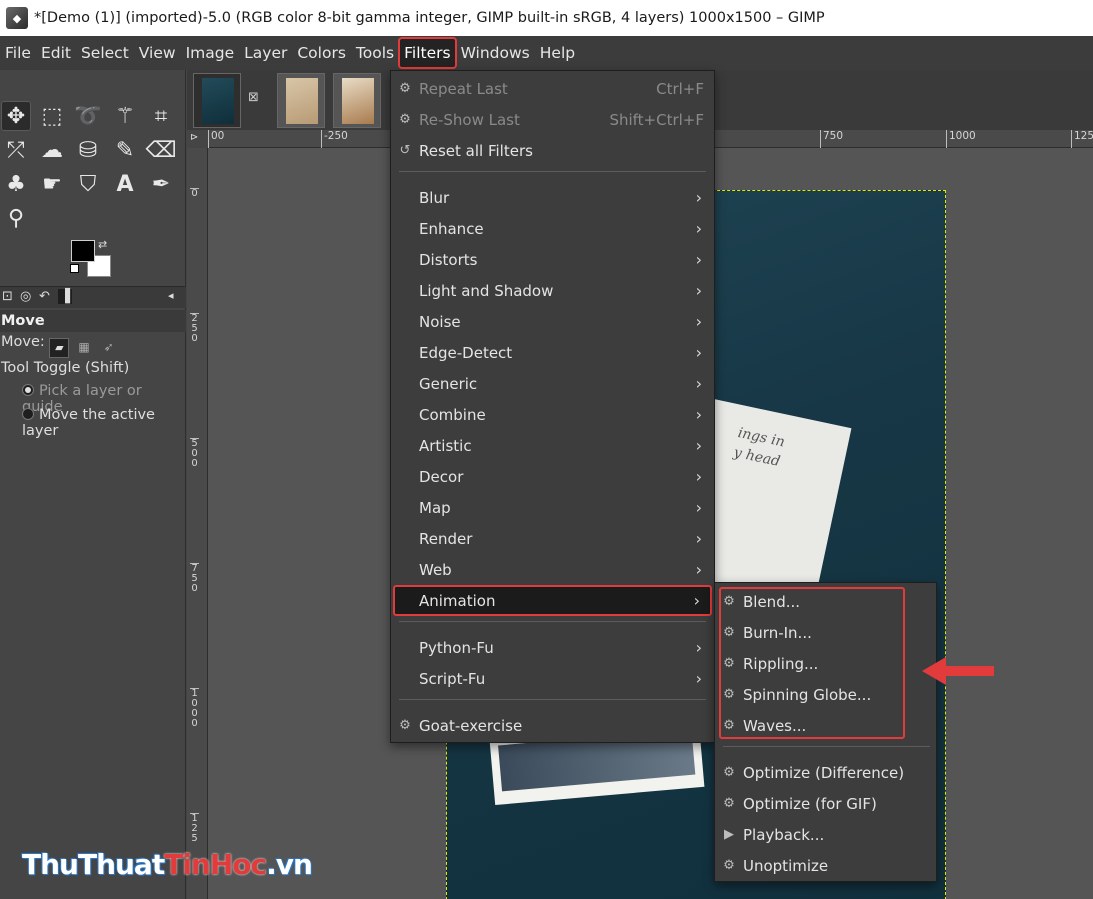 The width and height of the screenshot is (1093, 899). I want to click on menu-file: File, so click(18, 53).